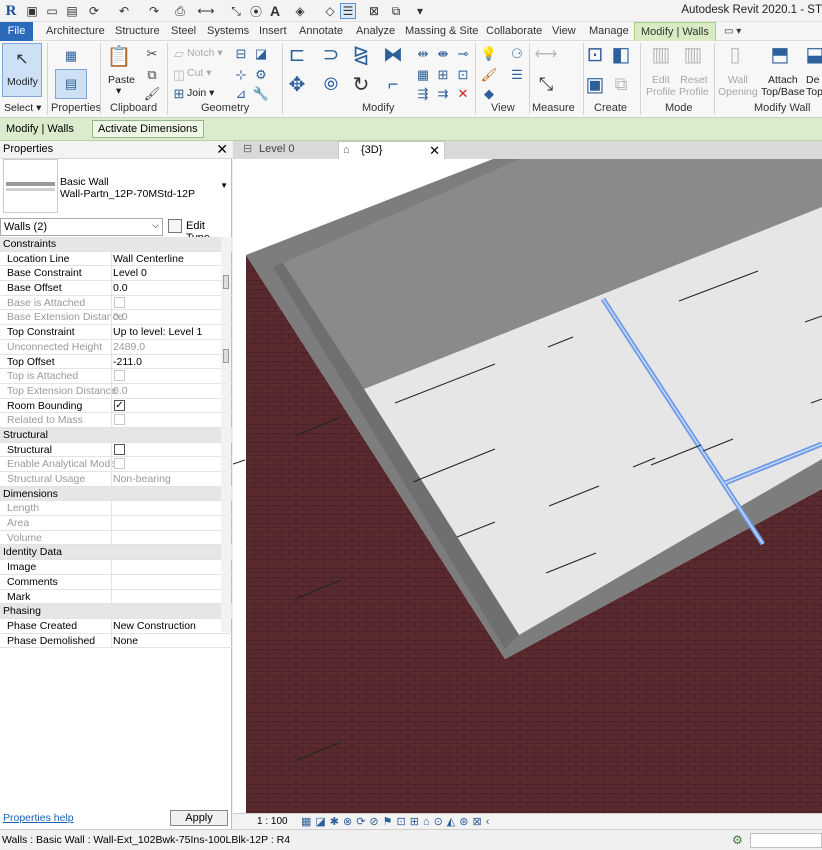  What do you see at coordinates (199, 231) in the screenshot?
I see `edit-type-button: Edit Type` at bounding box center [199, 231].